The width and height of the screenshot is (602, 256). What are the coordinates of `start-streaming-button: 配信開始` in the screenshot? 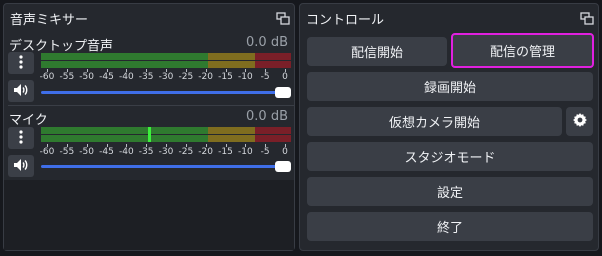 It's located at (377, 51).